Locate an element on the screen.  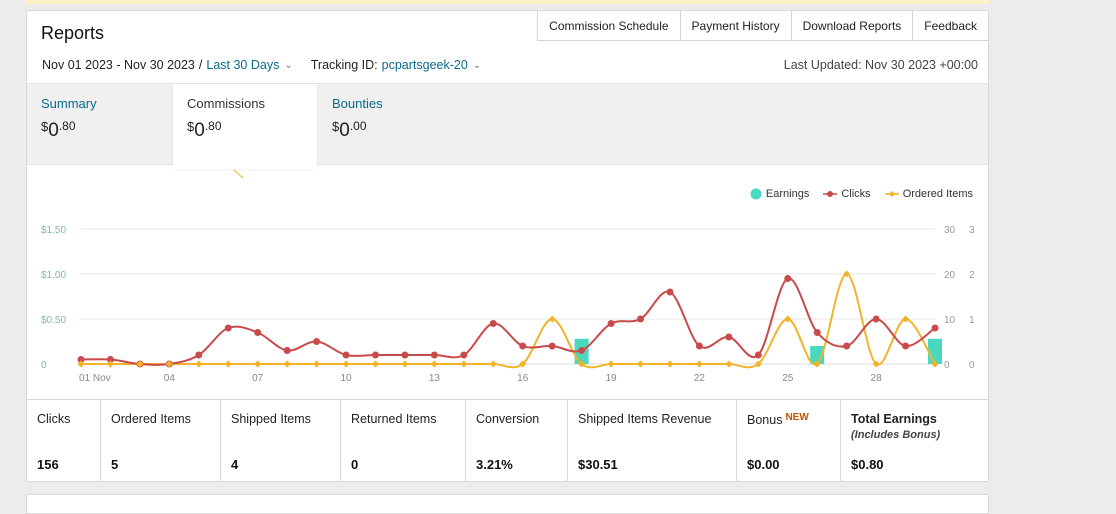
x-tick-label: 22 is located at coordinates (700, 378).